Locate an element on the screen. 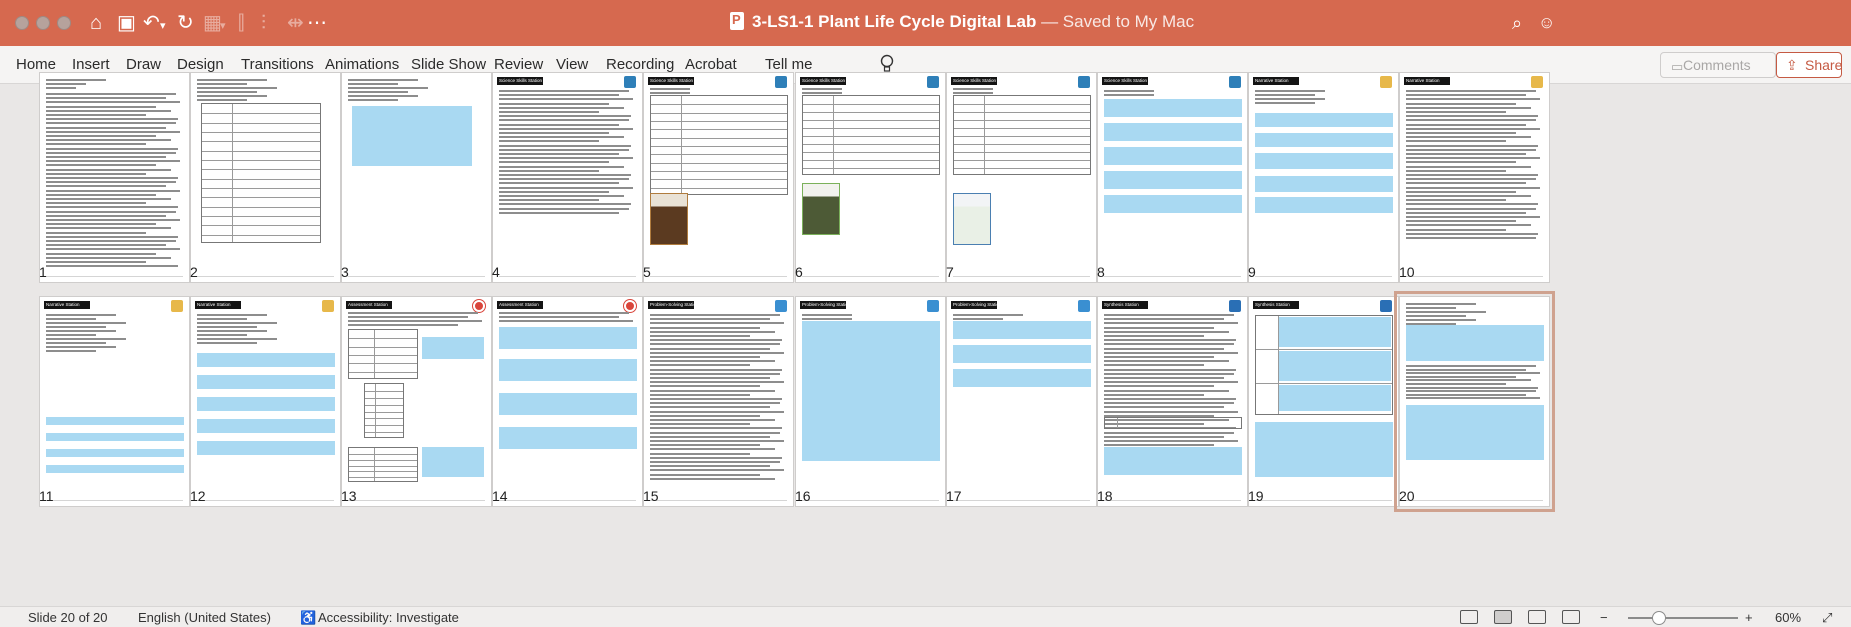 The image size is (1851, 627). zoom-out-button: − is located at coordinates (1604, 617).